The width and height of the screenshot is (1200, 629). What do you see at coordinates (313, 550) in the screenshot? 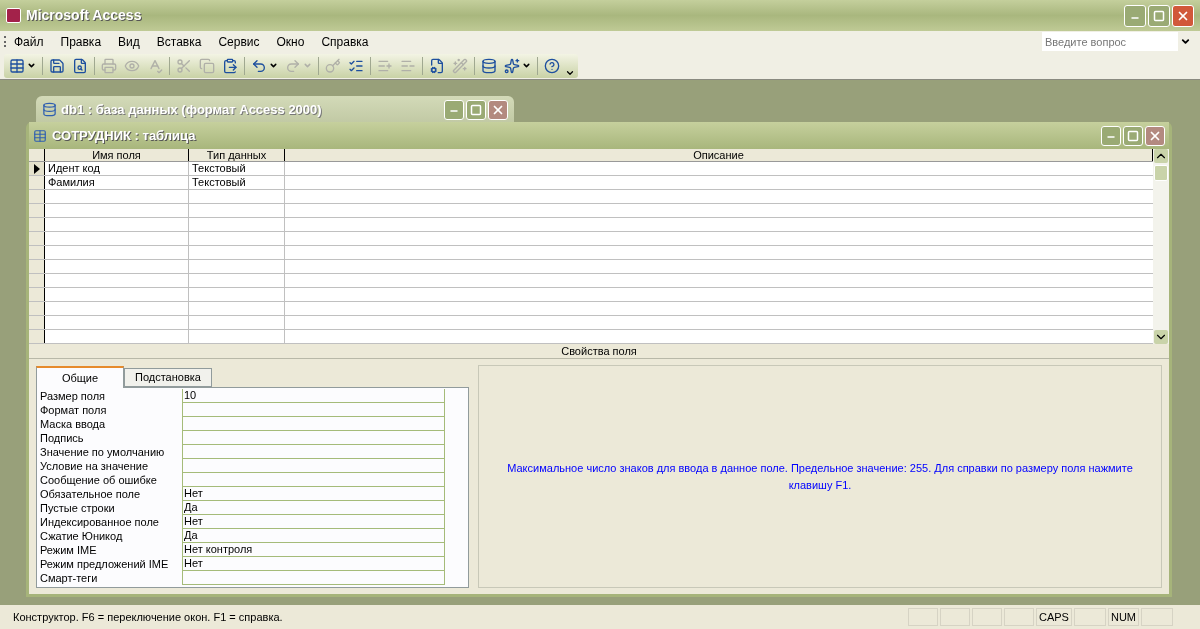
I see `property-value-field: Нет контроля` at bounding box center [313, 550].